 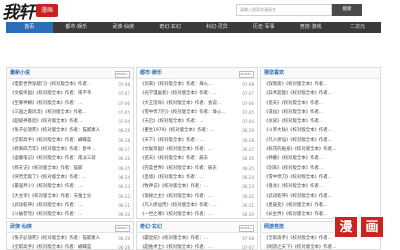 I want to click on book-link: 《大王饶命》《校对版全本》作者：会说... 07-06, so click(x=197, y=103).